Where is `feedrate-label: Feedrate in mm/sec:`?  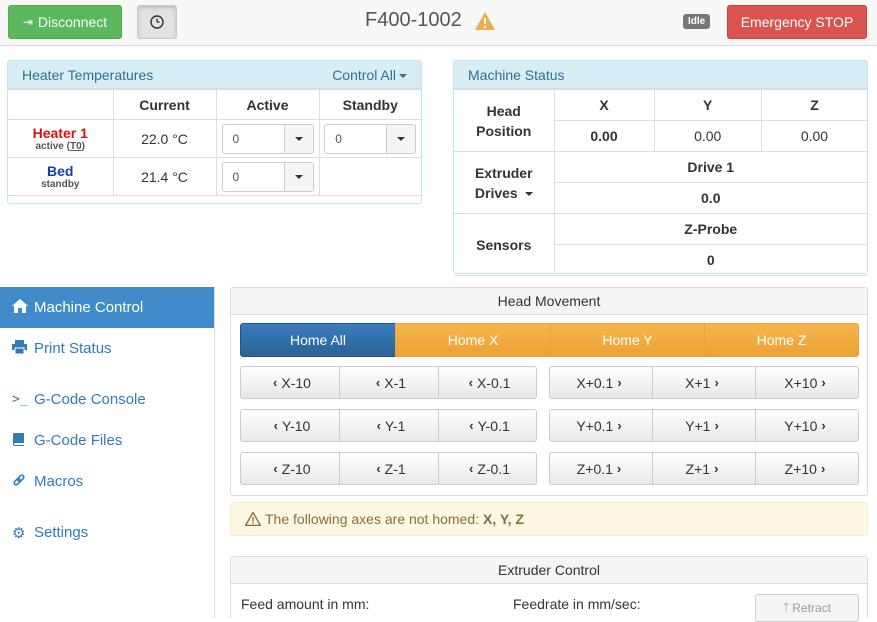
feedrate-label: Feedrate in mm/sec: is located at coordinates (577, 604).